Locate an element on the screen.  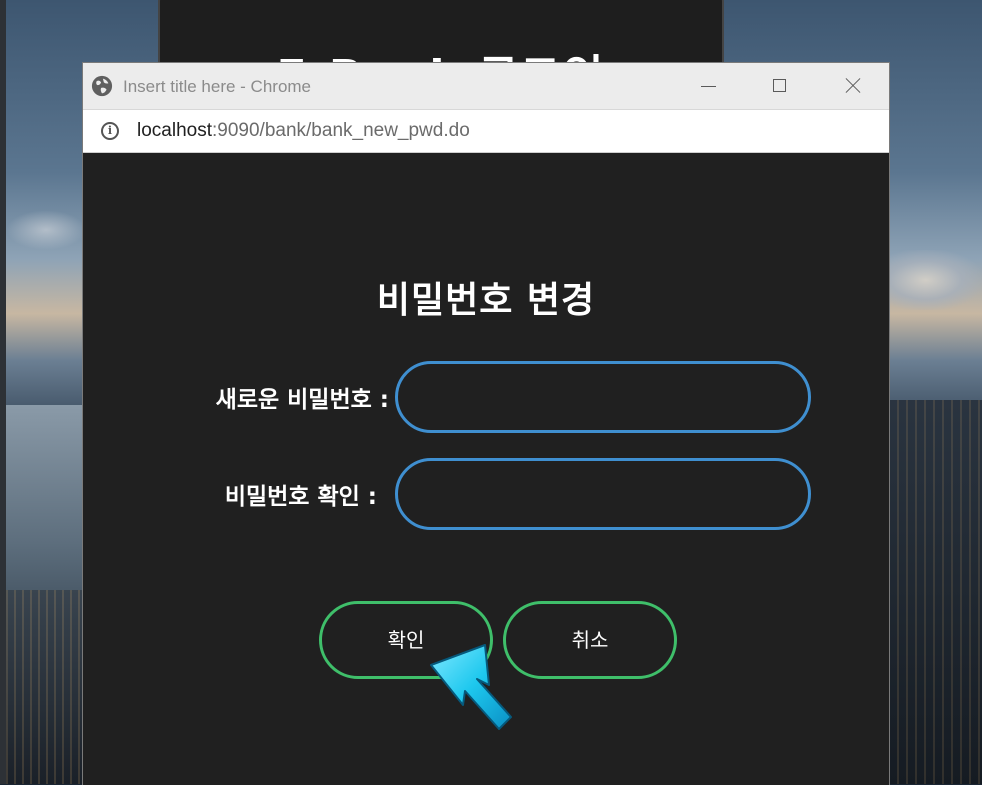
address-bar: i localhost:9090/bank/bank_new_pwd.do is located at coordinates (486, 131).